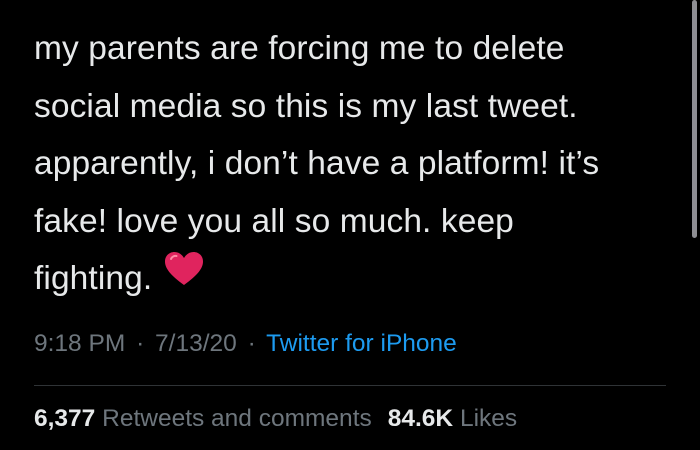 This screenshot has width=700, height=450. Describe the element at coordinates (420, 418) in the screenshot. I see `likes-count: 84.6K` at that location.